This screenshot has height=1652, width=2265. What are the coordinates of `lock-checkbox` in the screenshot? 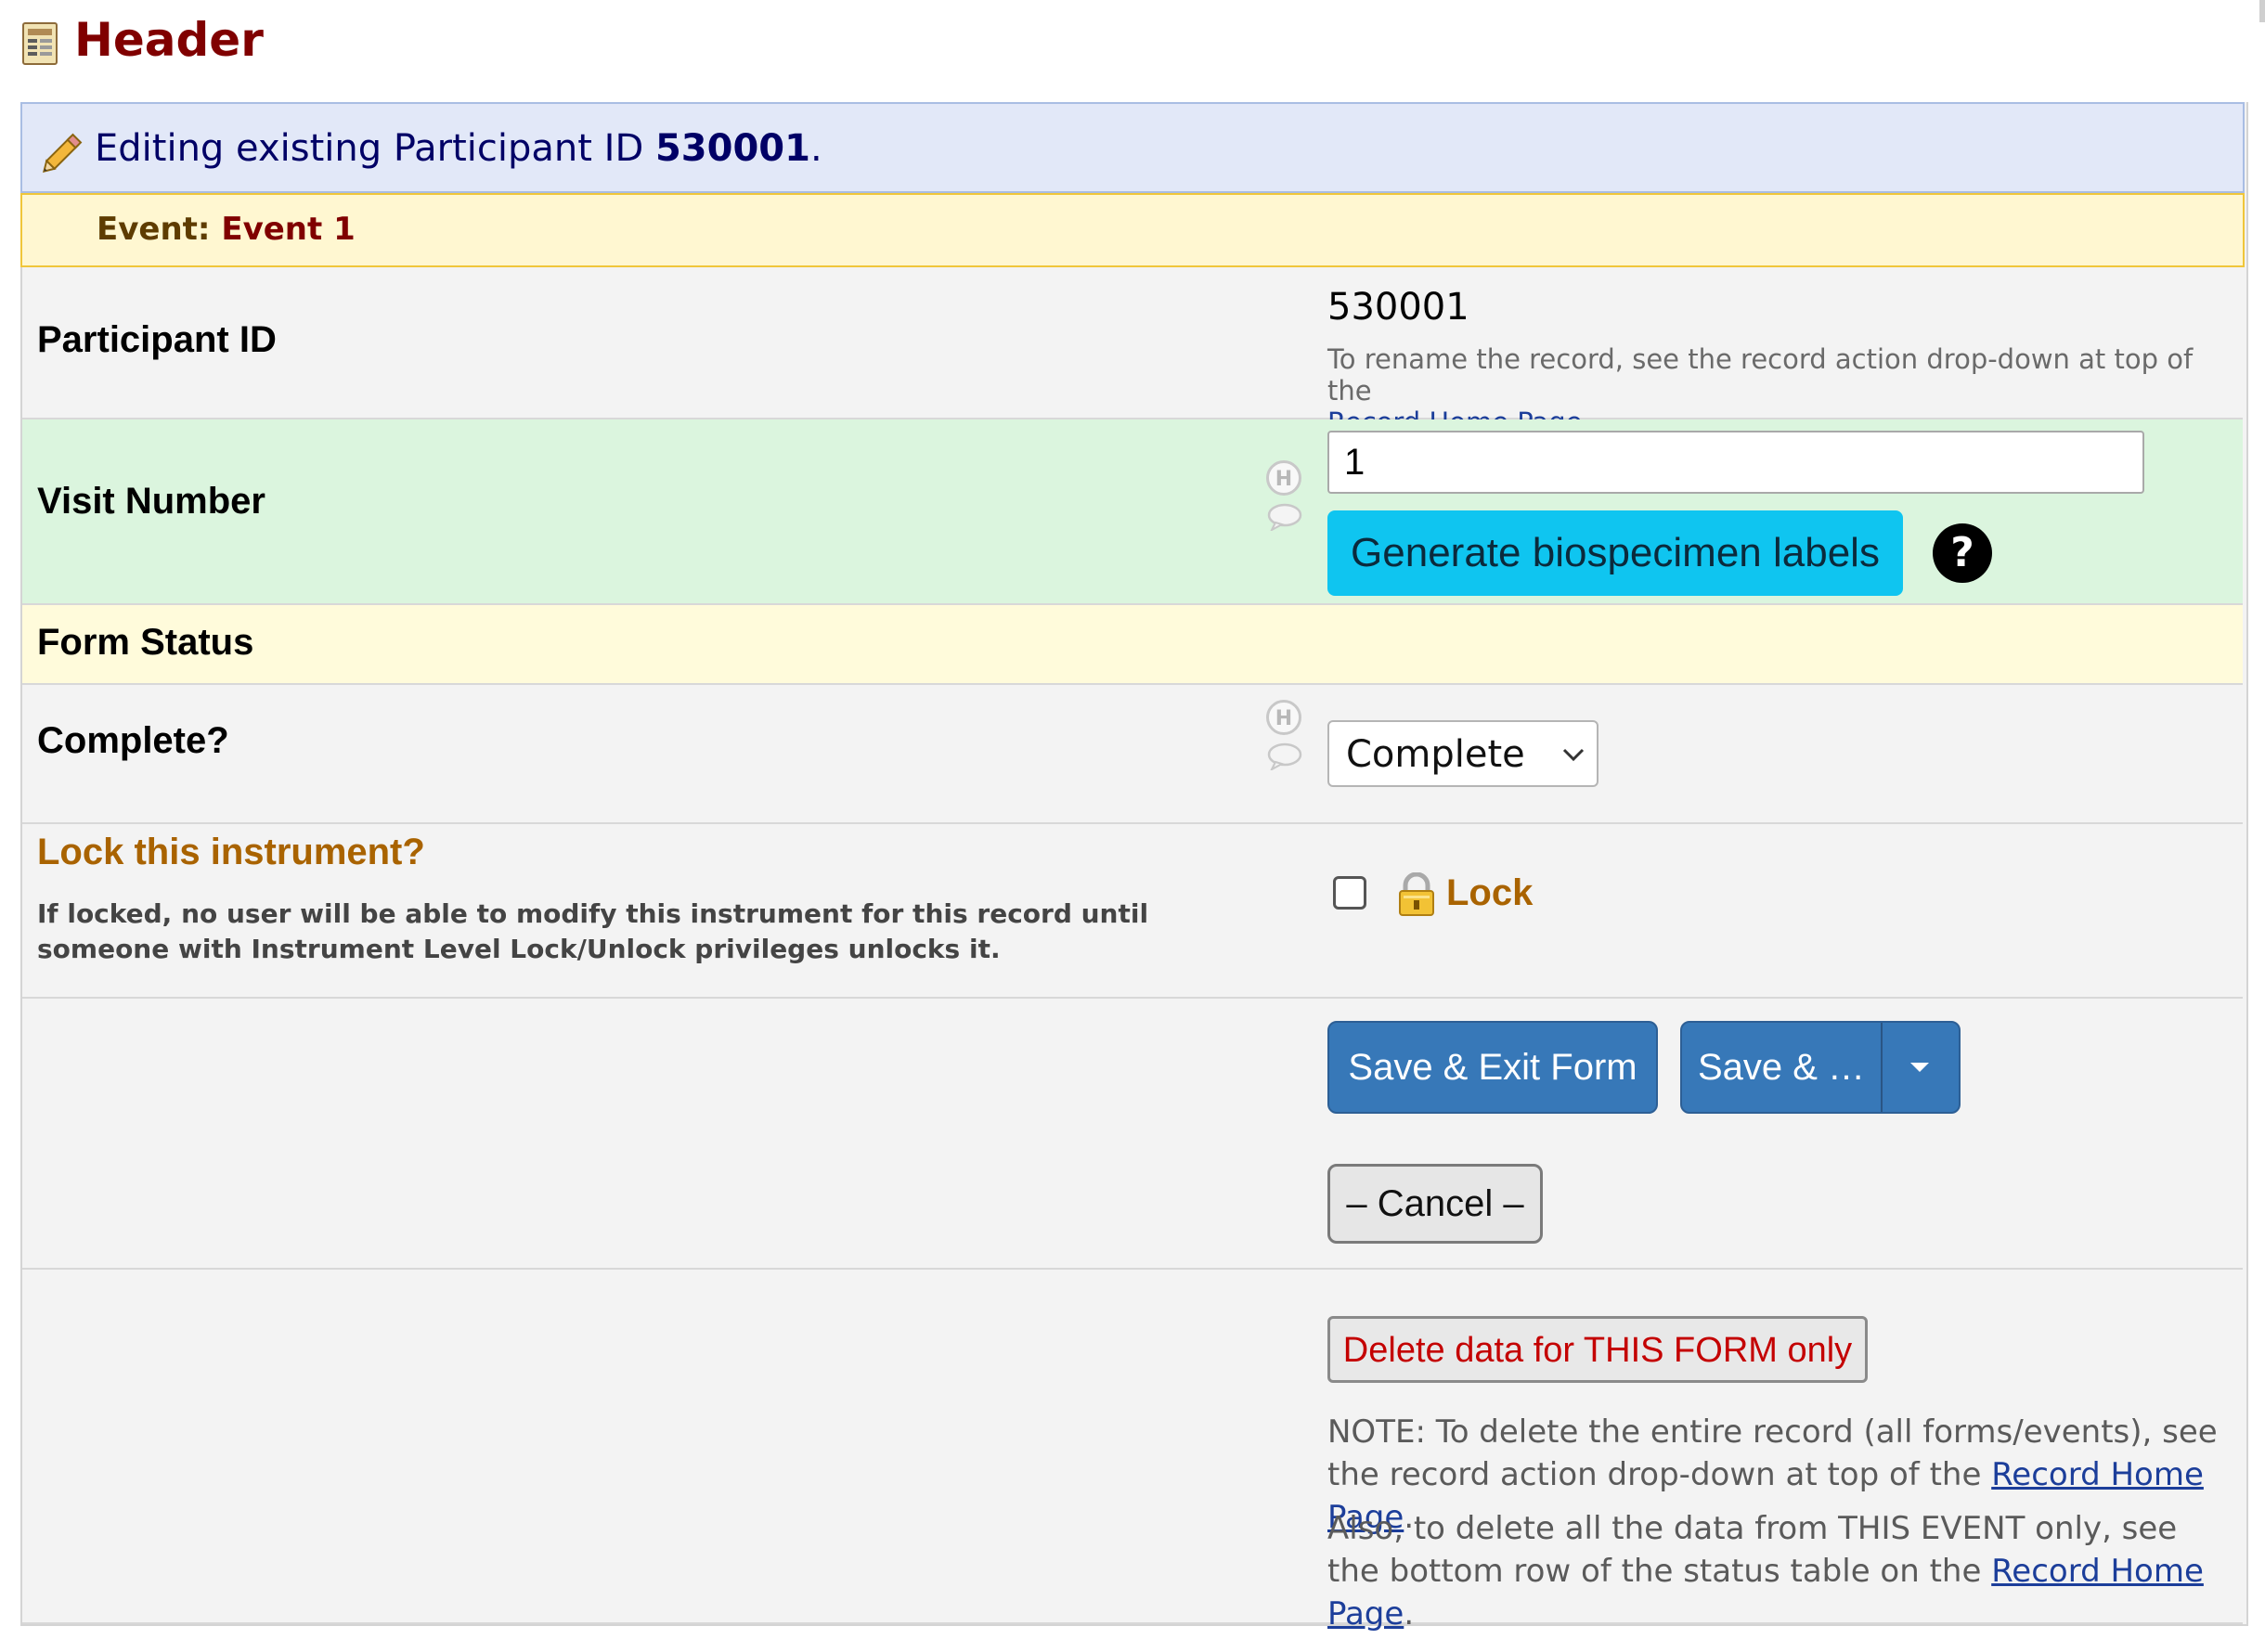 It's located at (1349, 893).